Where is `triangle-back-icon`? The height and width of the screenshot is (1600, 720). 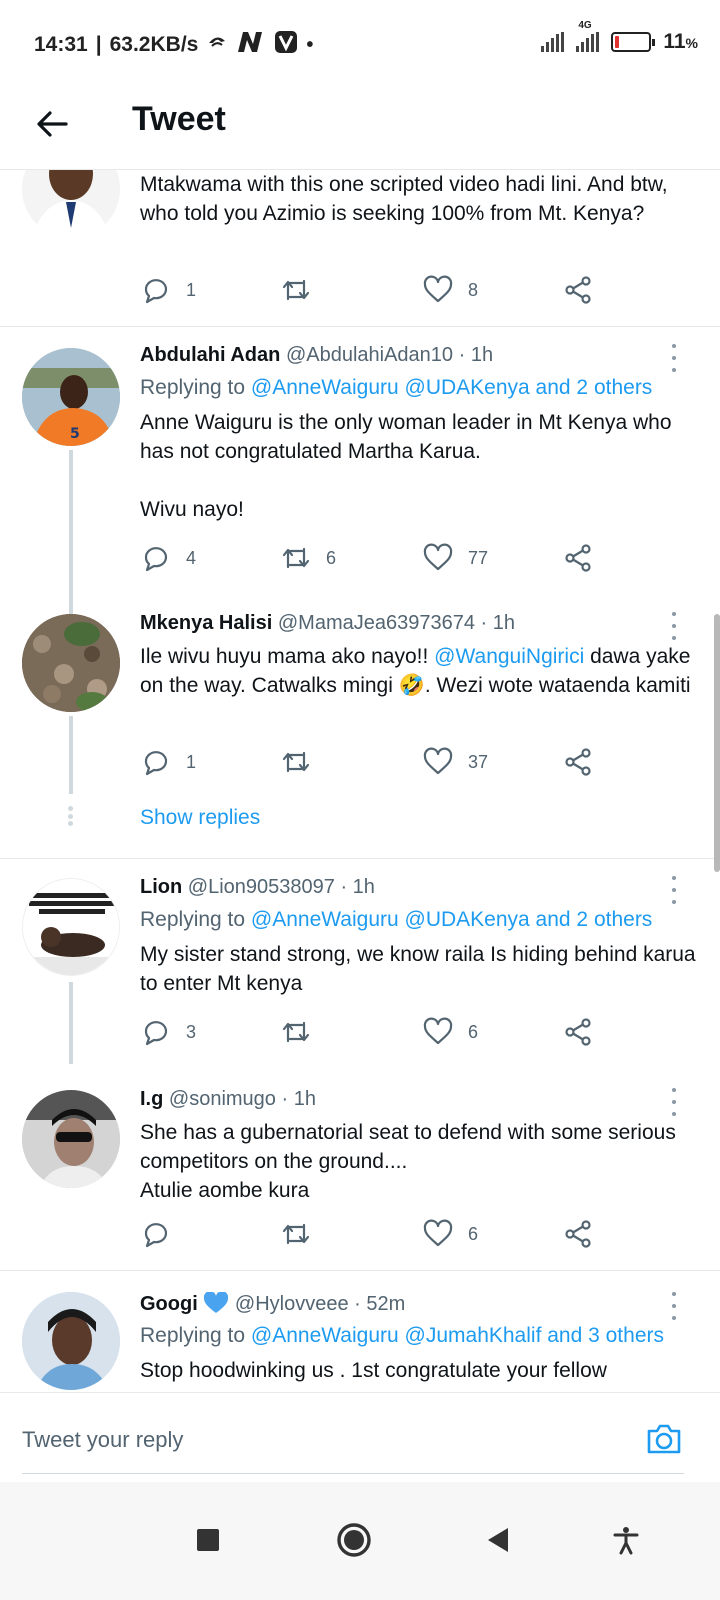
triangle-back-icon is located at coordinates (498, 1540).